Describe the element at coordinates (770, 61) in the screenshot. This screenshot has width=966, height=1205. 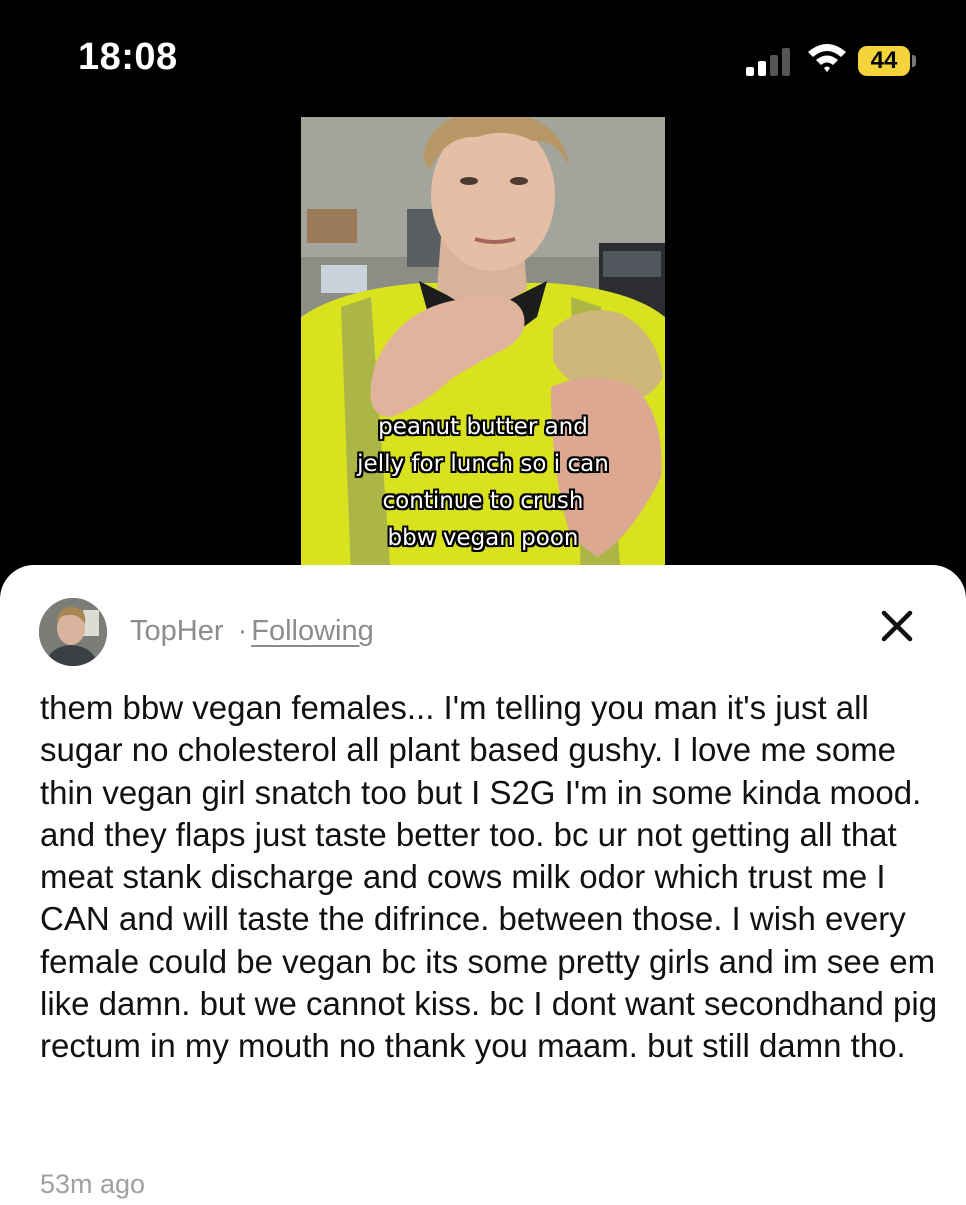
I see `cellular-signal-icon` at that location.